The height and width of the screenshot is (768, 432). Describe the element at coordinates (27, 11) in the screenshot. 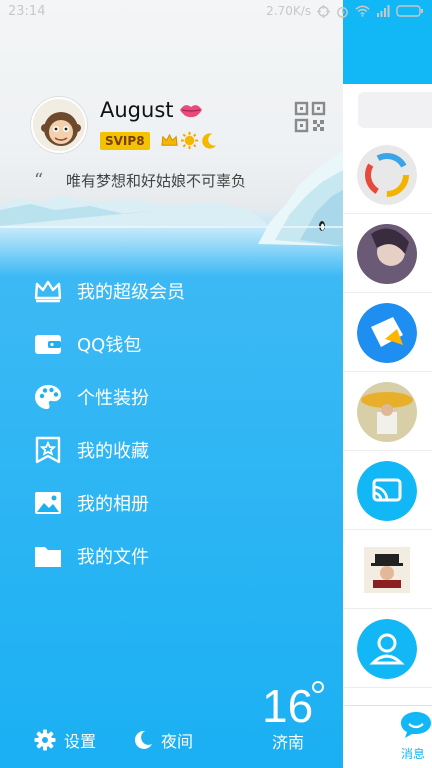

I see `status-time: 23:14` at that location.